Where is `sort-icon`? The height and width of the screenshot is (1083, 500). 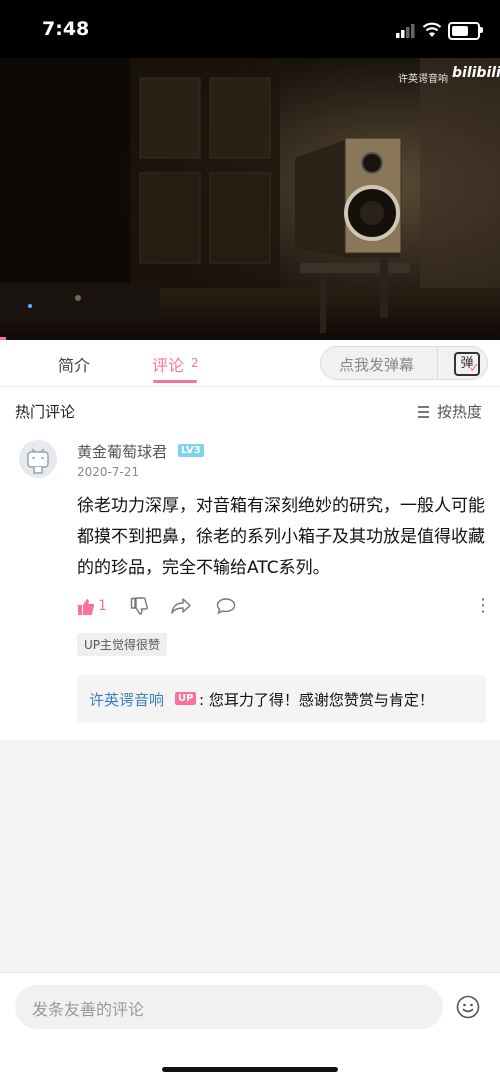
sort-icon is located at coordinates (423, 413).